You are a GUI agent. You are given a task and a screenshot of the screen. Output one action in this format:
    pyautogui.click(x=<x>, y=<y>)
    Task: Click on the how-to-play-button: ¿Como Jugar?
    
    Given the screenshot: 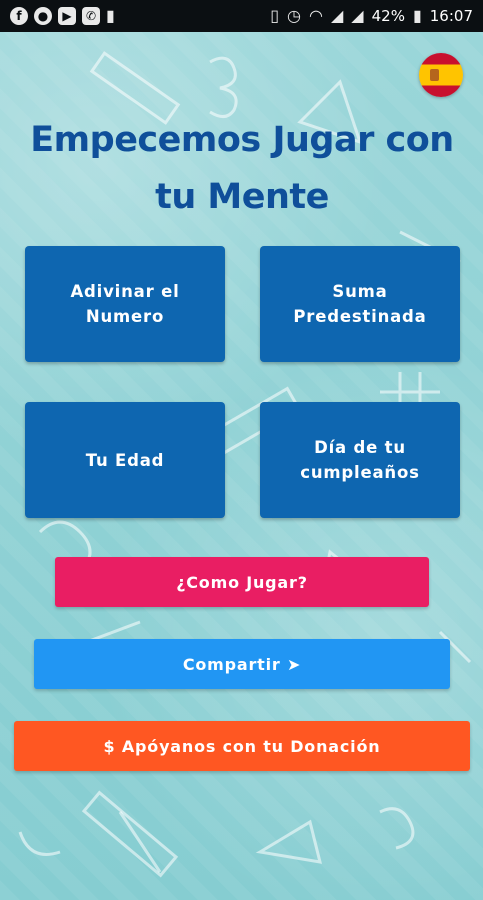 What is the action you would take?
    pyautogui.click(x=242, y=582)
    